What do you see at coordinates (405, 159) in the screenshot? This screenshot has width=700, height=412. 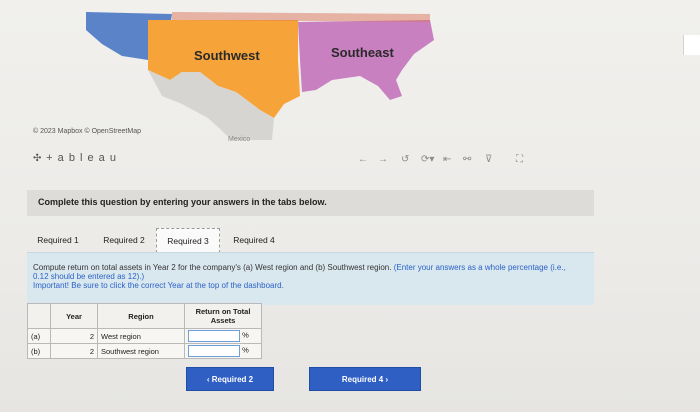 I see `revert-icon: ↺` at bounding box center [405, 159].